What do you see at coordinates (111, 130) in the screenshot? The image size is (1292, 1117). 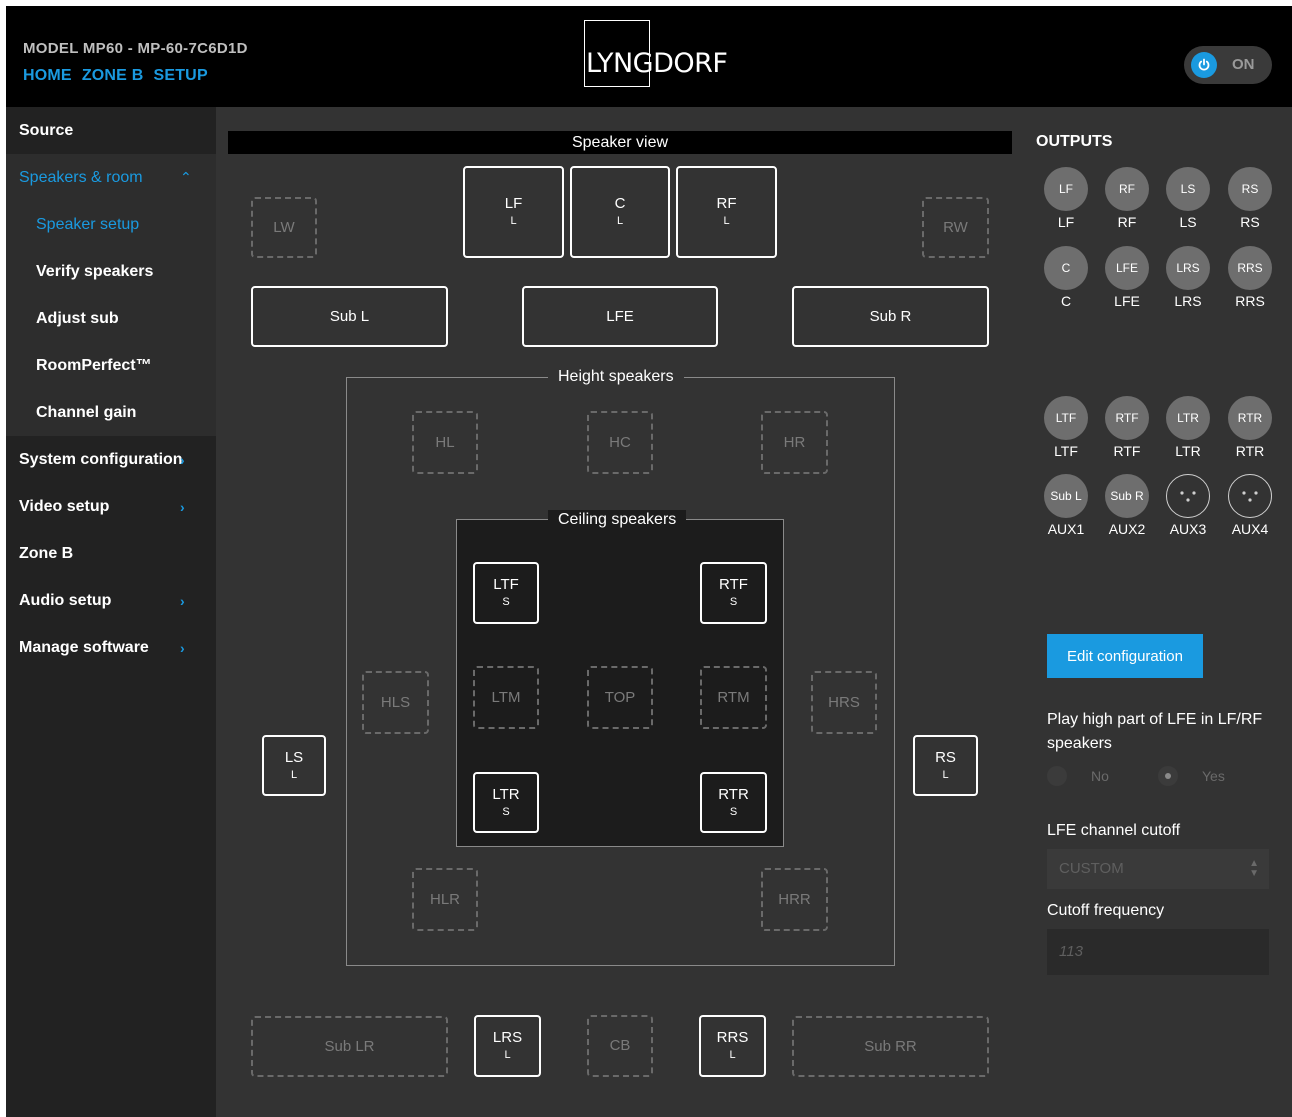 I see `sidebar-item-source: Source` at bounding box center [111, 130].